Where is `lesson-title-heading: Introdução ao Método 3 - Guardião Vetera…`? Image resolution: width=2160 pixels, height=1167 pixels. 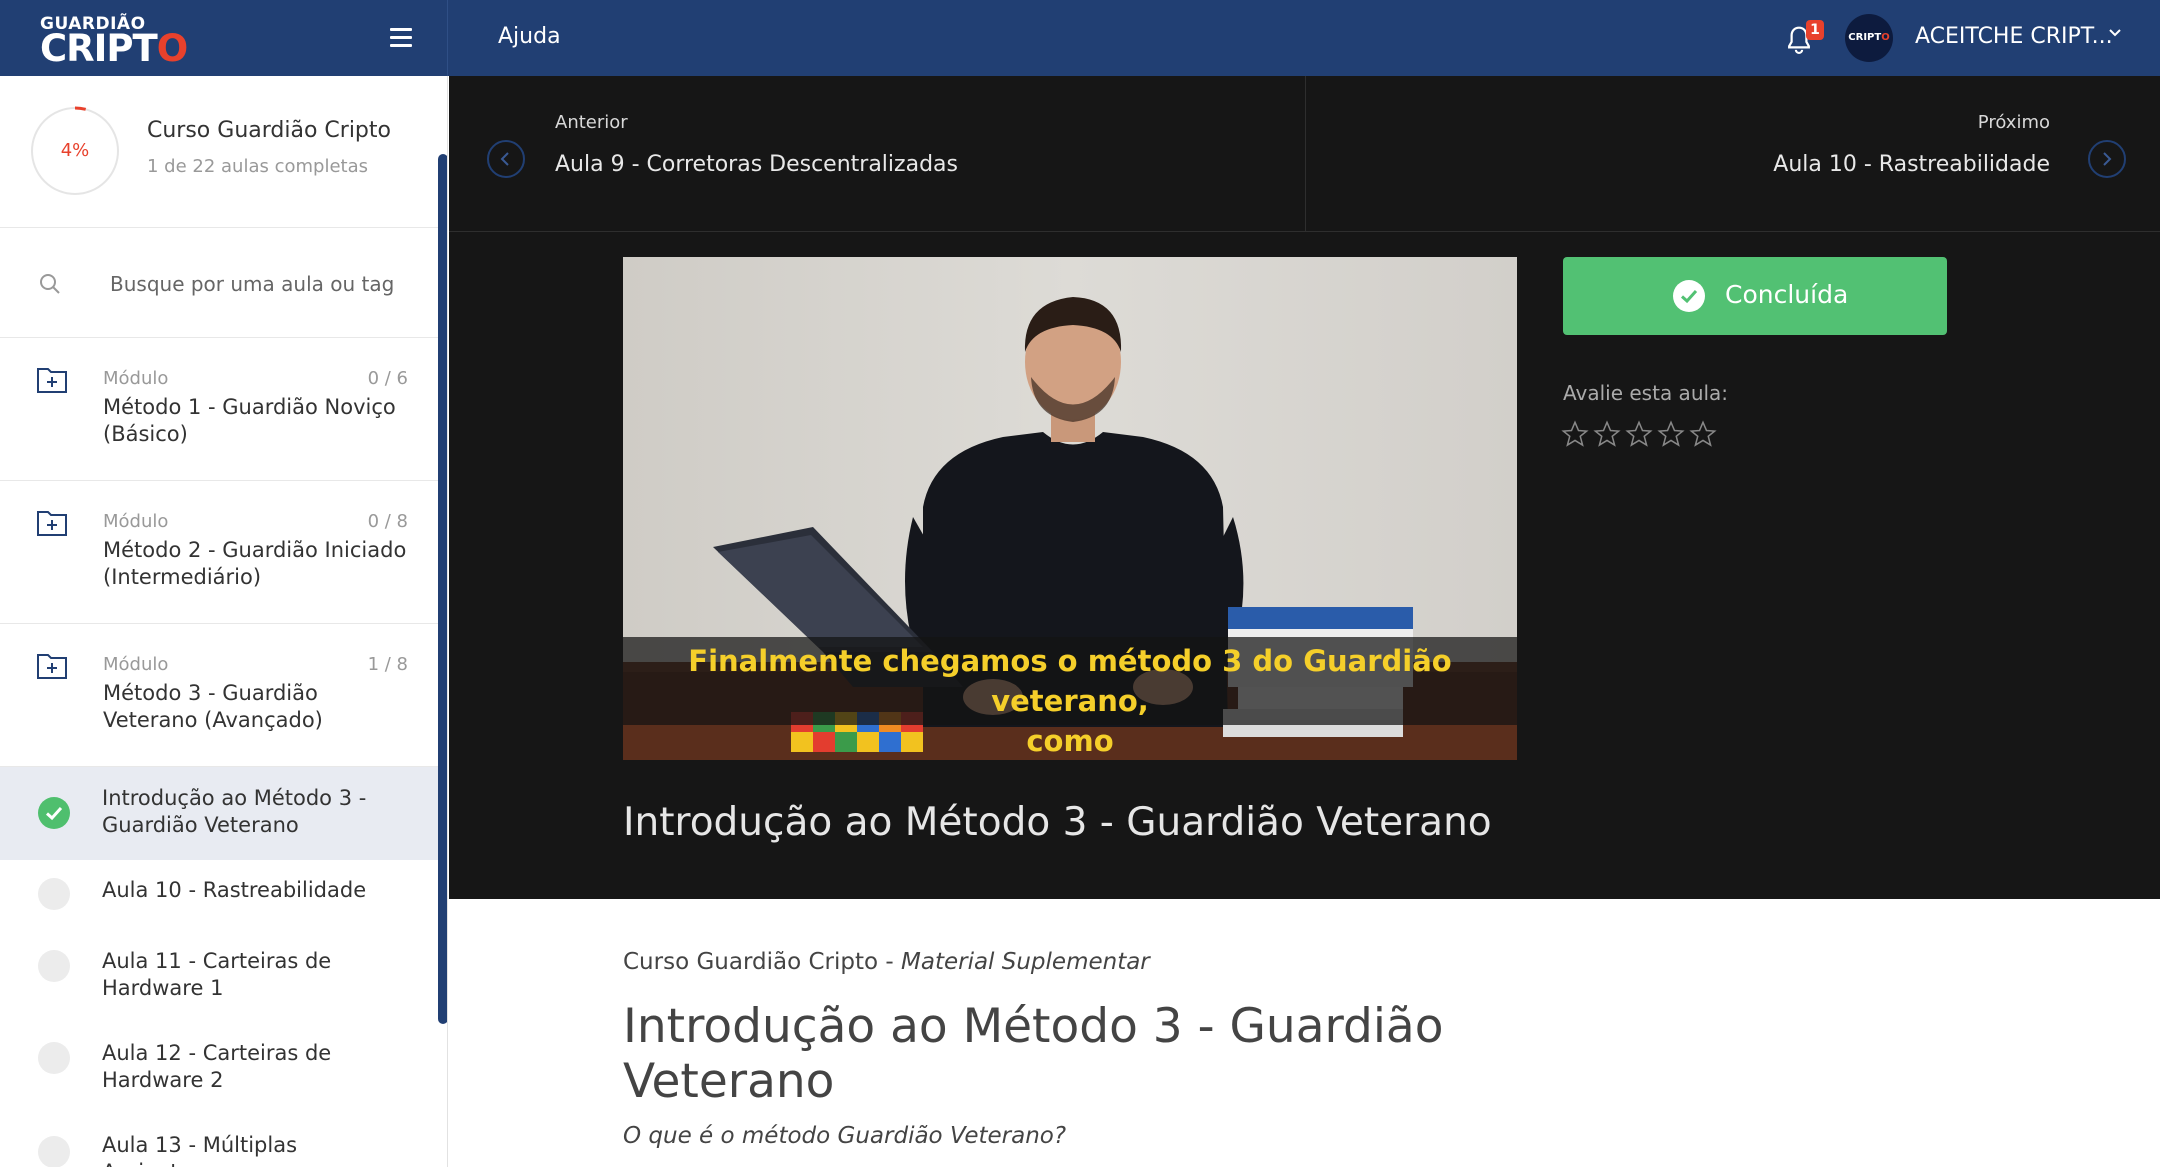
lesson-title-heading: Introdução ao Método 3 - Guardião Vetera… is located at coordinates (1057, 822).